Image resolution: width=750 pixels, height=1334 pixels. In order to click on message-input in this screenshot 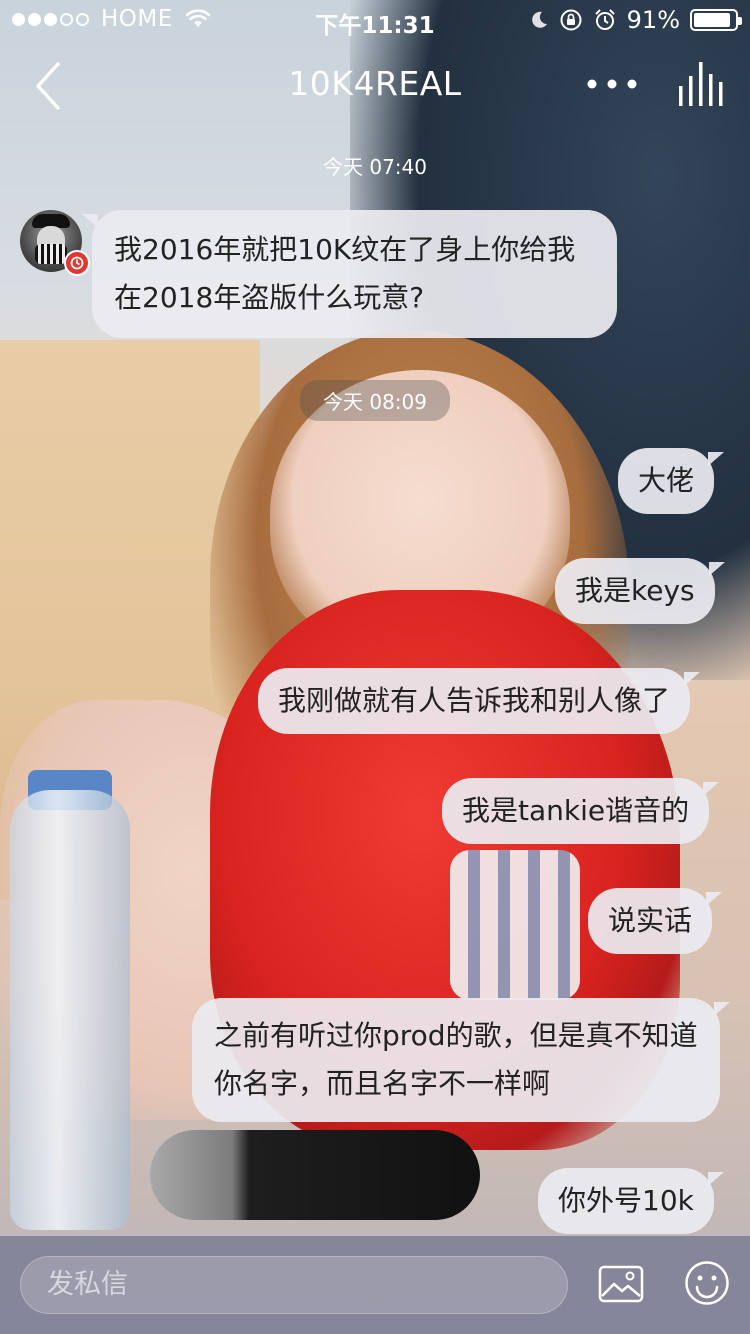, I will do `click(294, 1285)`.